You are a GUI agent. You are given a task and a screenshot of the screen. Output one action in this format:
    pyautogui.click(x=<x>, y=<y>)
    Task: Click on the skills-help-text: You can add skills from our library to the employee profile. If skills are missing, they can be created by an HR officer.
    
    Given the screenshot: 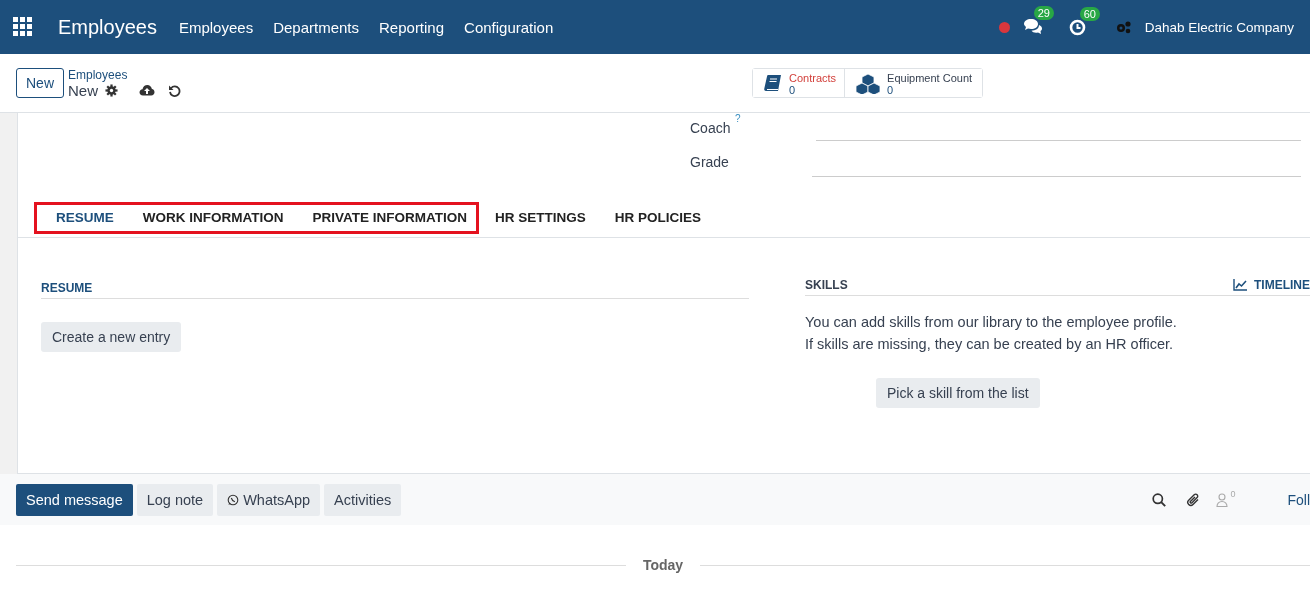 What is the action you would take?
    pyautogui.click(x=991, y=333)
    